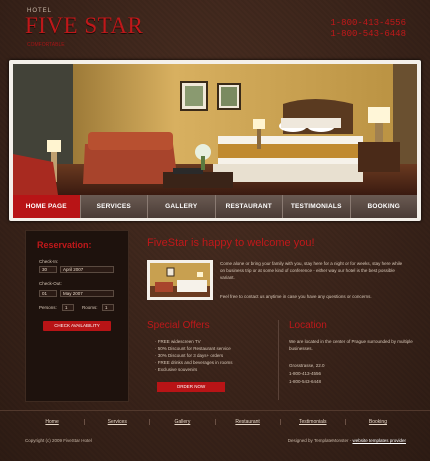 The height and width of the screenshot is (461, 430). What do you see at coordinates (118, 422) in the screenshot?
I see `footer-link-services: Services` at bounding box center [118, 422].